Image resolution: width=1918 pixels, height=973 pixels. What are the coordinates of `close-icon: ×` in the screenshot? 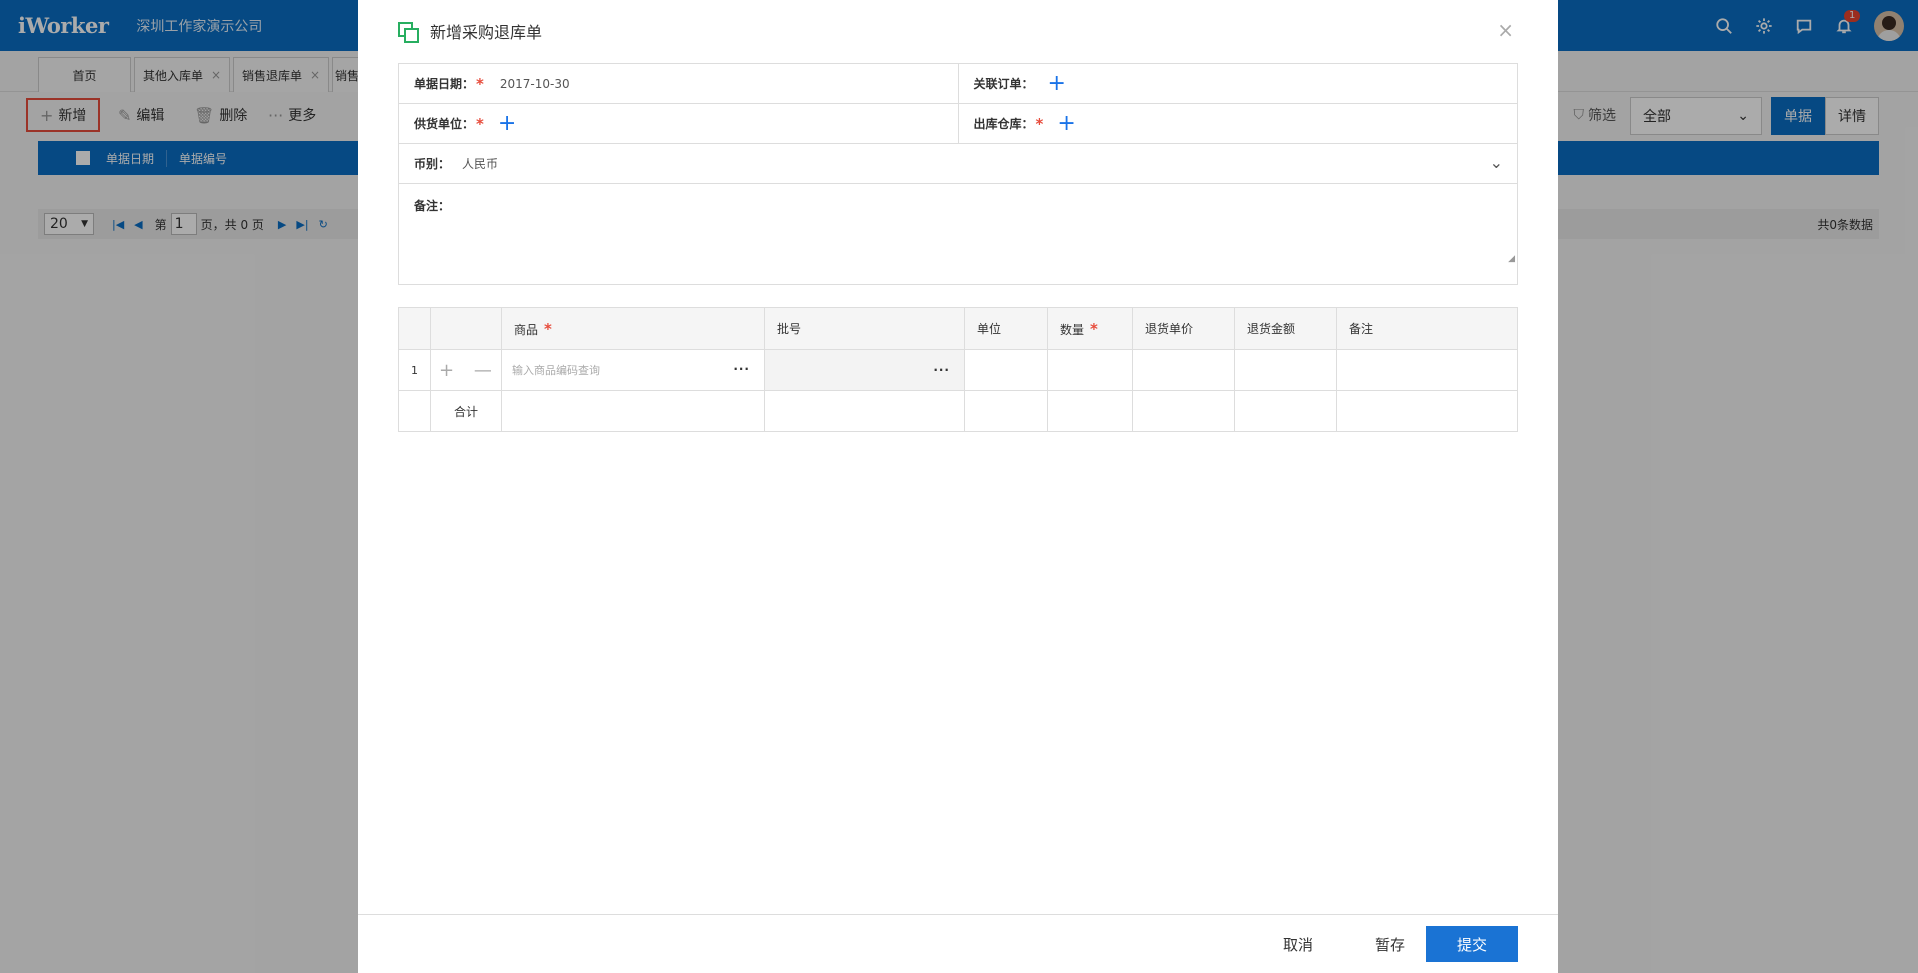 It's located at (1505, 30).